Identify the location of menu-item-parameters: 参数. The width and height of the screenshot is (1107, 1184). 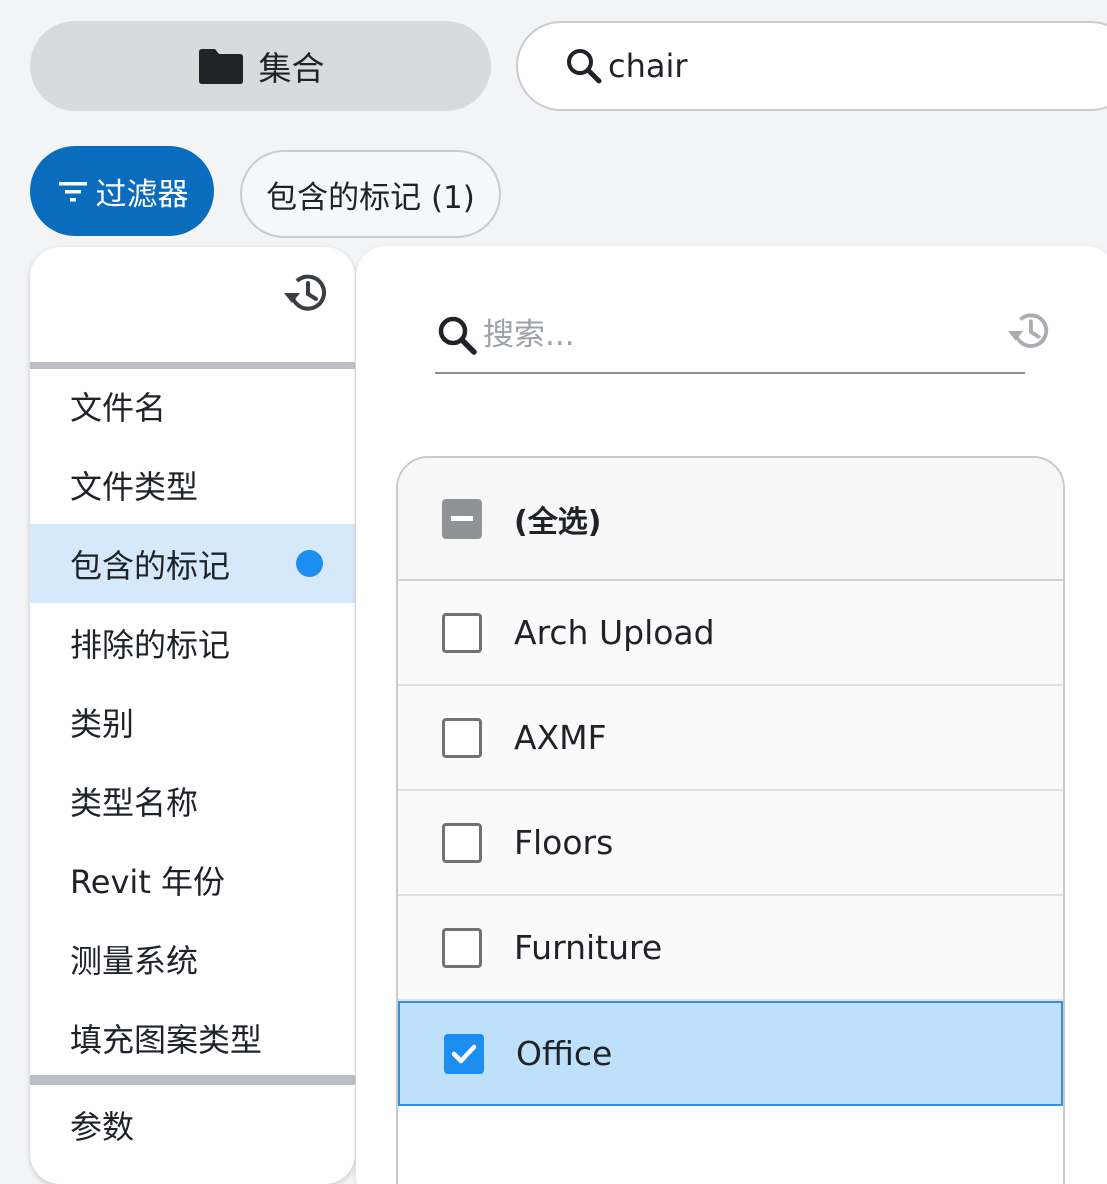
(192, 1124).